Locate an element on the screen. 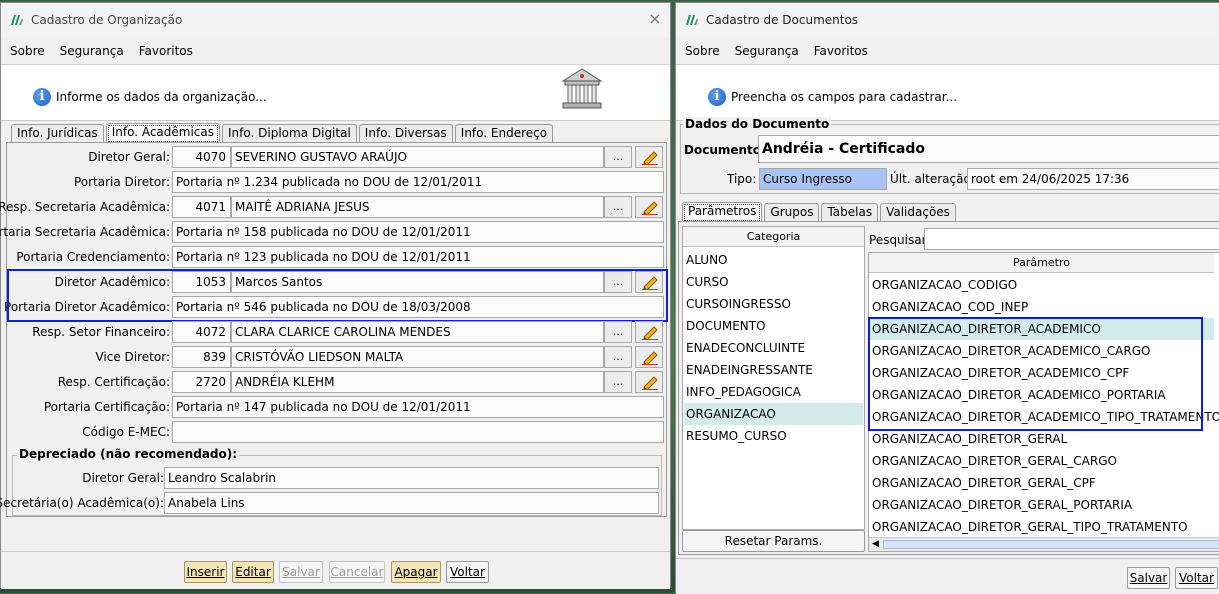 The width and height of the screenshot is (1219, 594). horizontal-scrollbar: ◀ is located at coordinates (1044, 544).